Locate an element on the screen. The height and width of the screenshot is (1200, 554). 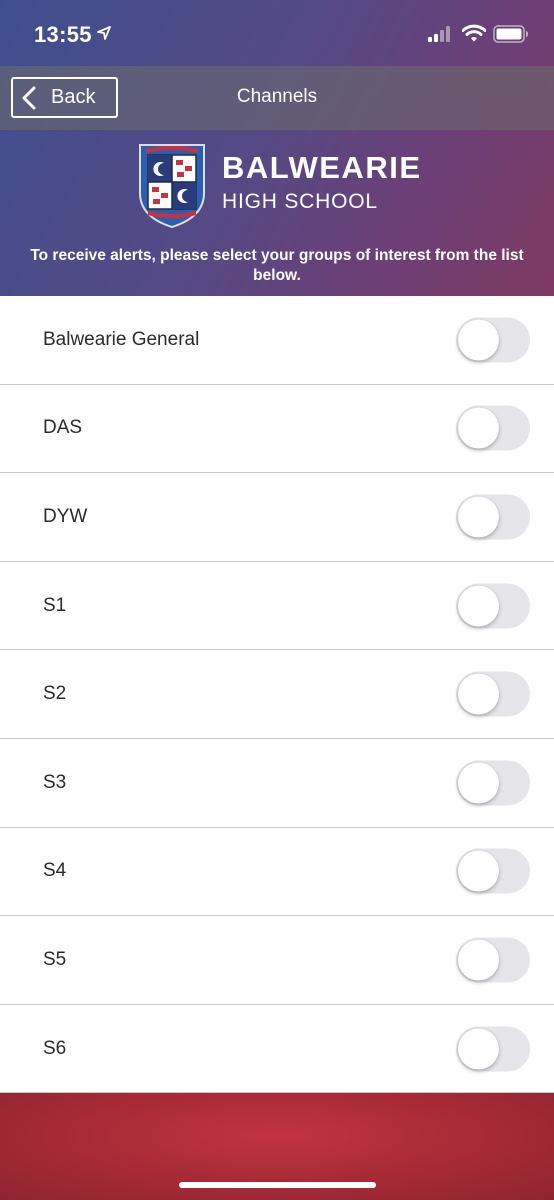
channel-label: S5 is located at coordinates (55, 959).